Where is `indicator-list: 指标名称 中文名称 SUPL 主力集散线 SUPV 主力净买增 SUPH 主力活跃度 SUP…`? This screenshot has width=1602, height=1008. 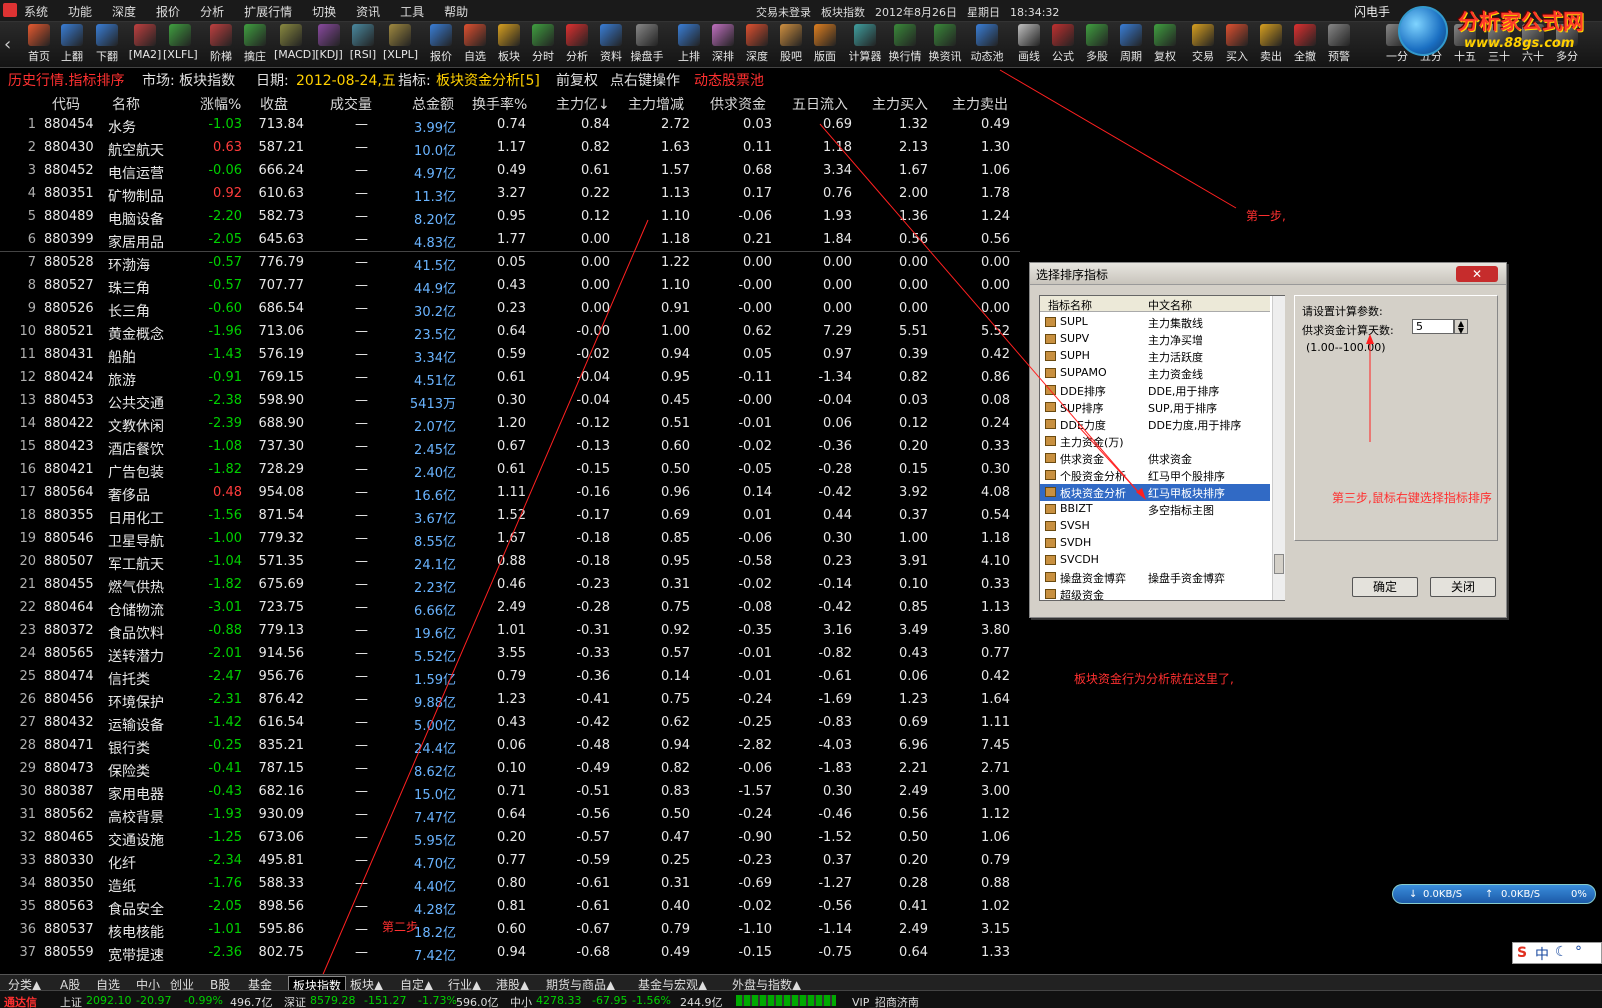 indicator-list: 指标名称 中文名称 SUPL 主力集散线 SUPV 主力净买增 SUPH 主力活跃度 SUP… is located at coordinates (1162, 448).